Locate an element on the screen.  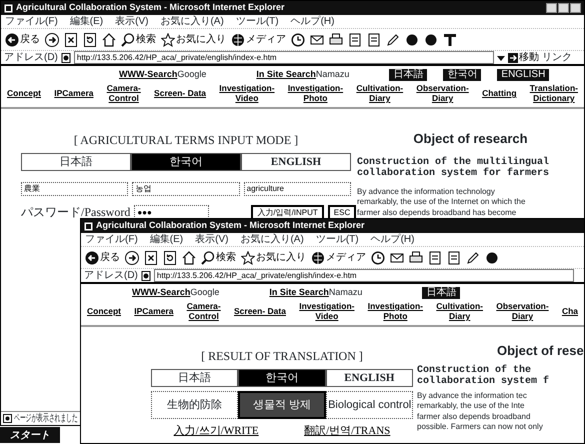
search-engine-label: Google is located at coordinates (205, 292).